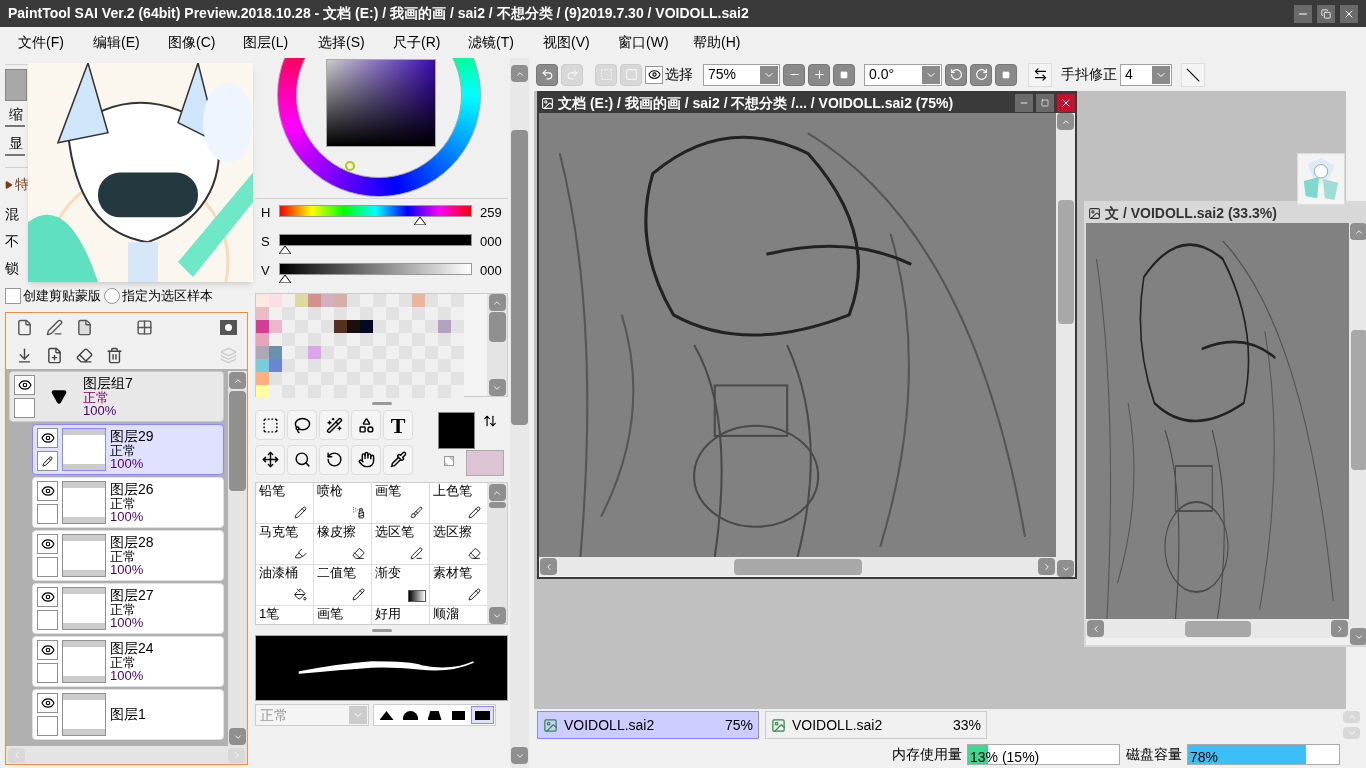  I want to click on document-tab: VOIDOLL.sai2 75%, so click(648, 725).